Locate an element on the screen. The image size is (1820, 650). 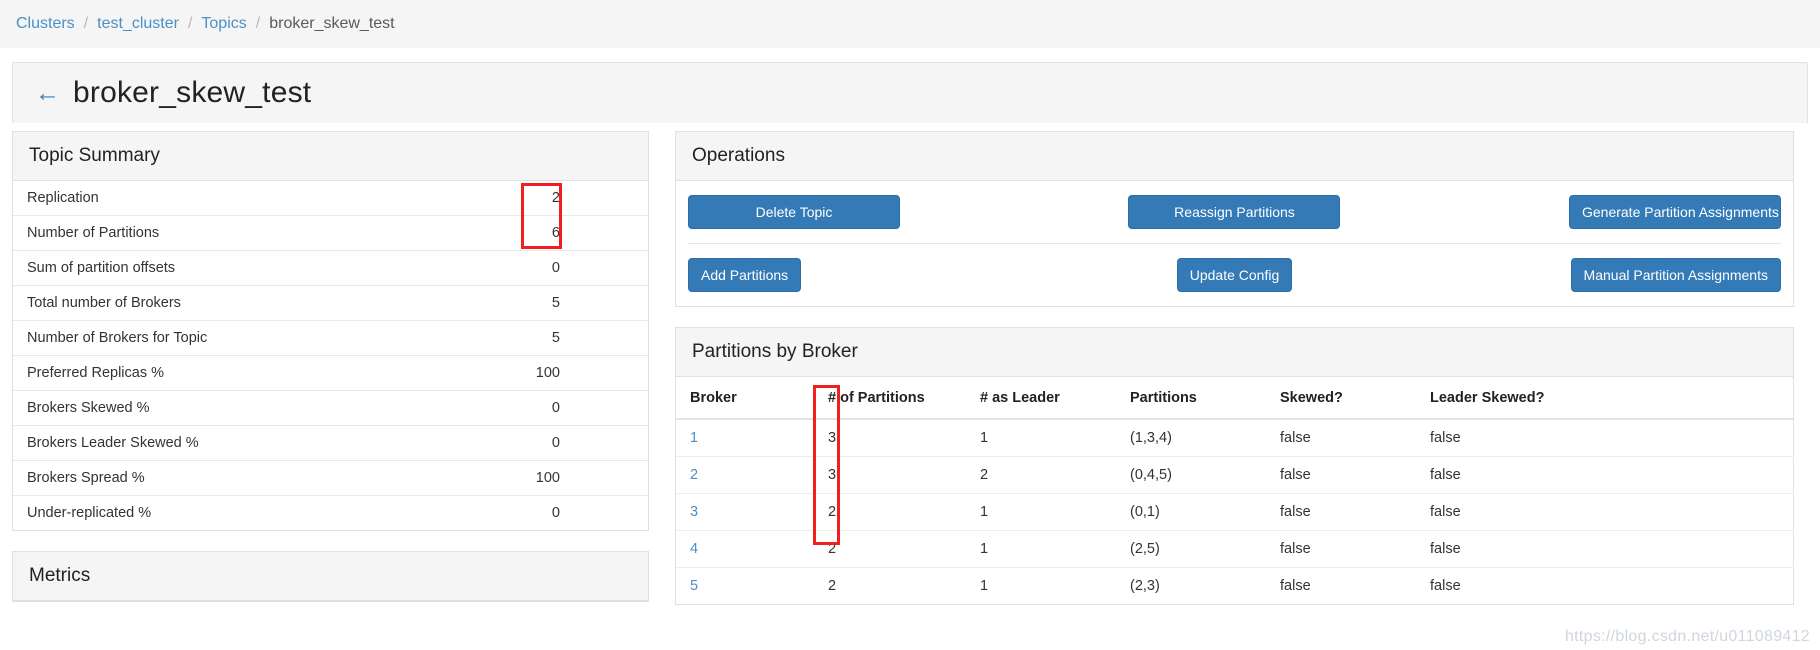
partitions-cell: (0,4,5) is located at coordinates (1191, 475).